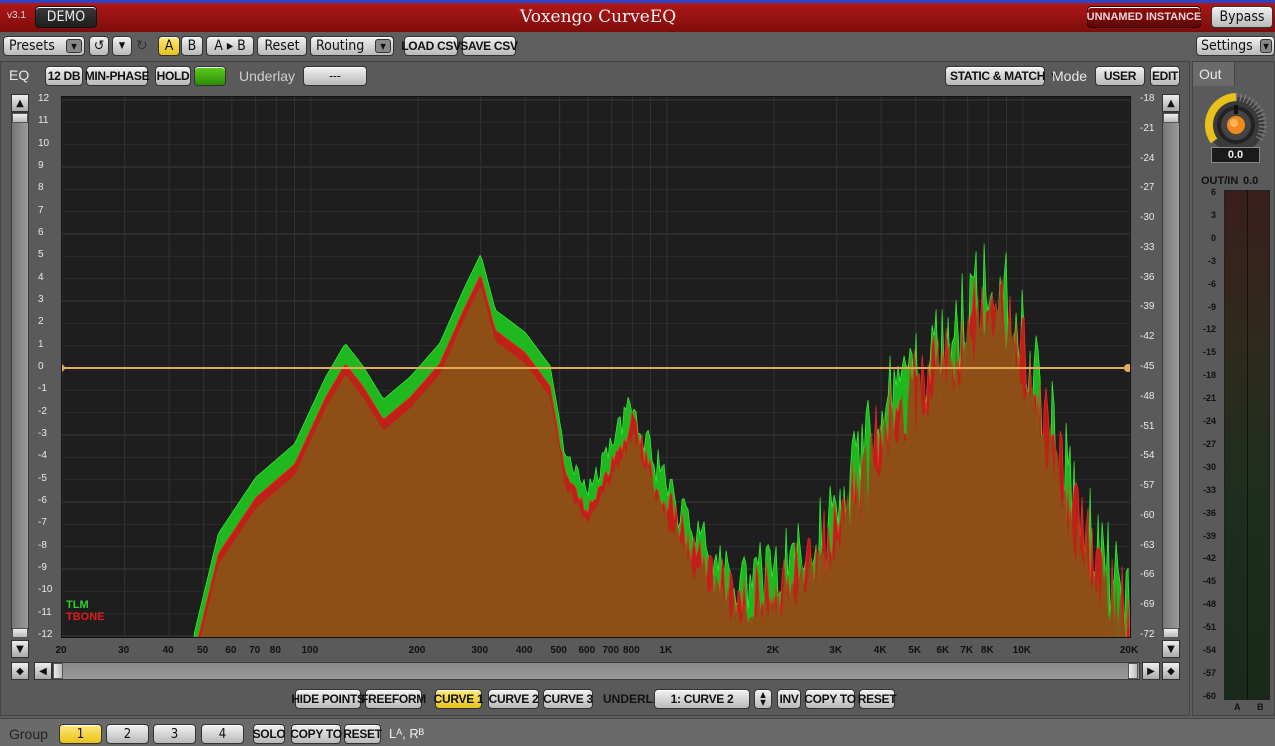 The width and height of the screenshot is (1275, 746). What do you see at coordinates (85, 617) in the screenshot?
I see `legend-tbone: TBONE` at bounding box center [85, 617].